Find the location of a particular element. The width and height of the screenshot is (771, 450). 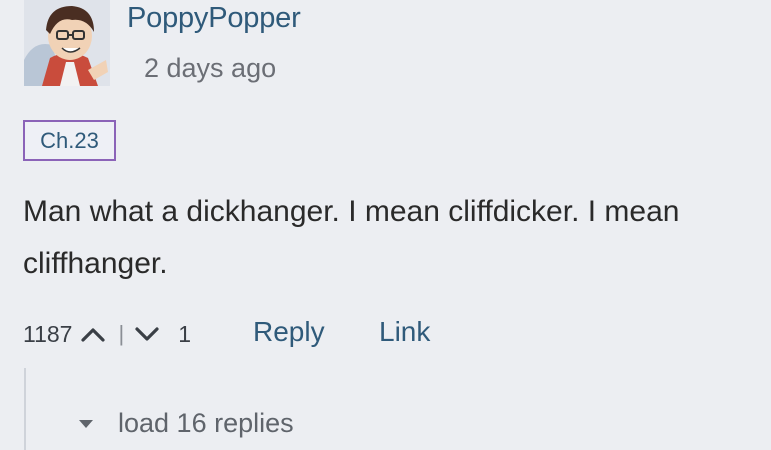

avatar-image is located at coordinates (67, 43).